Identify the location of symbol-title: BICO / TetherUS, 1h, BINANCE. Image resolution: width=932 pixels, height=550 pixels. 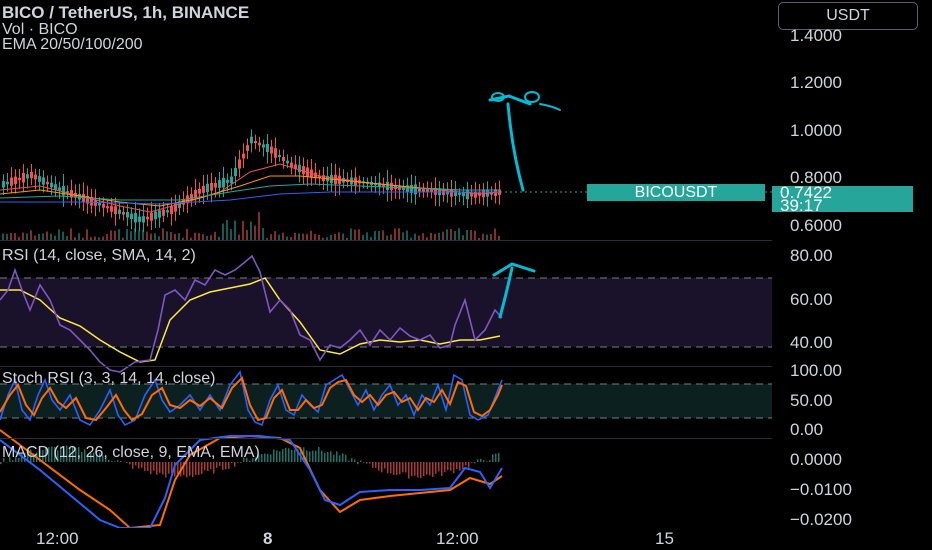
(125, 12).